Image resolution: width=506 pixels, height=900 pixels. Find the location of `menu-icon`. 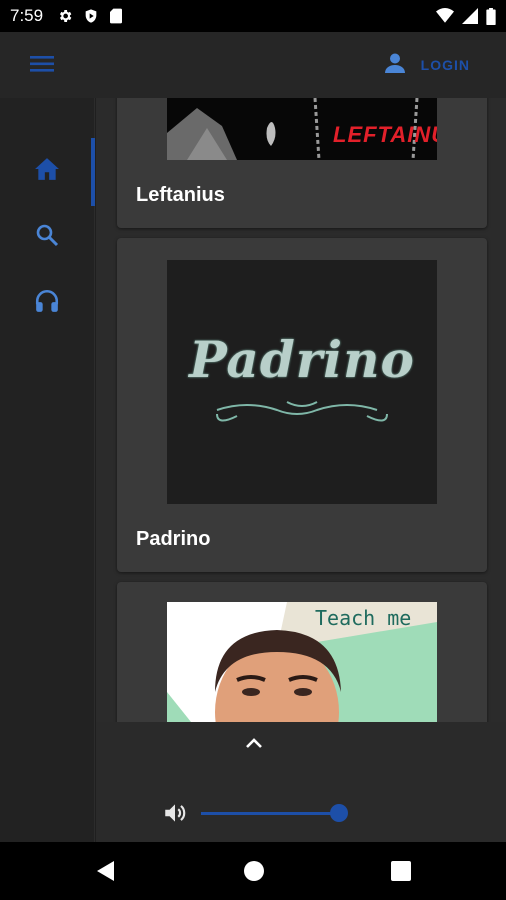

menu-icon is located at coordinates (42, 64).